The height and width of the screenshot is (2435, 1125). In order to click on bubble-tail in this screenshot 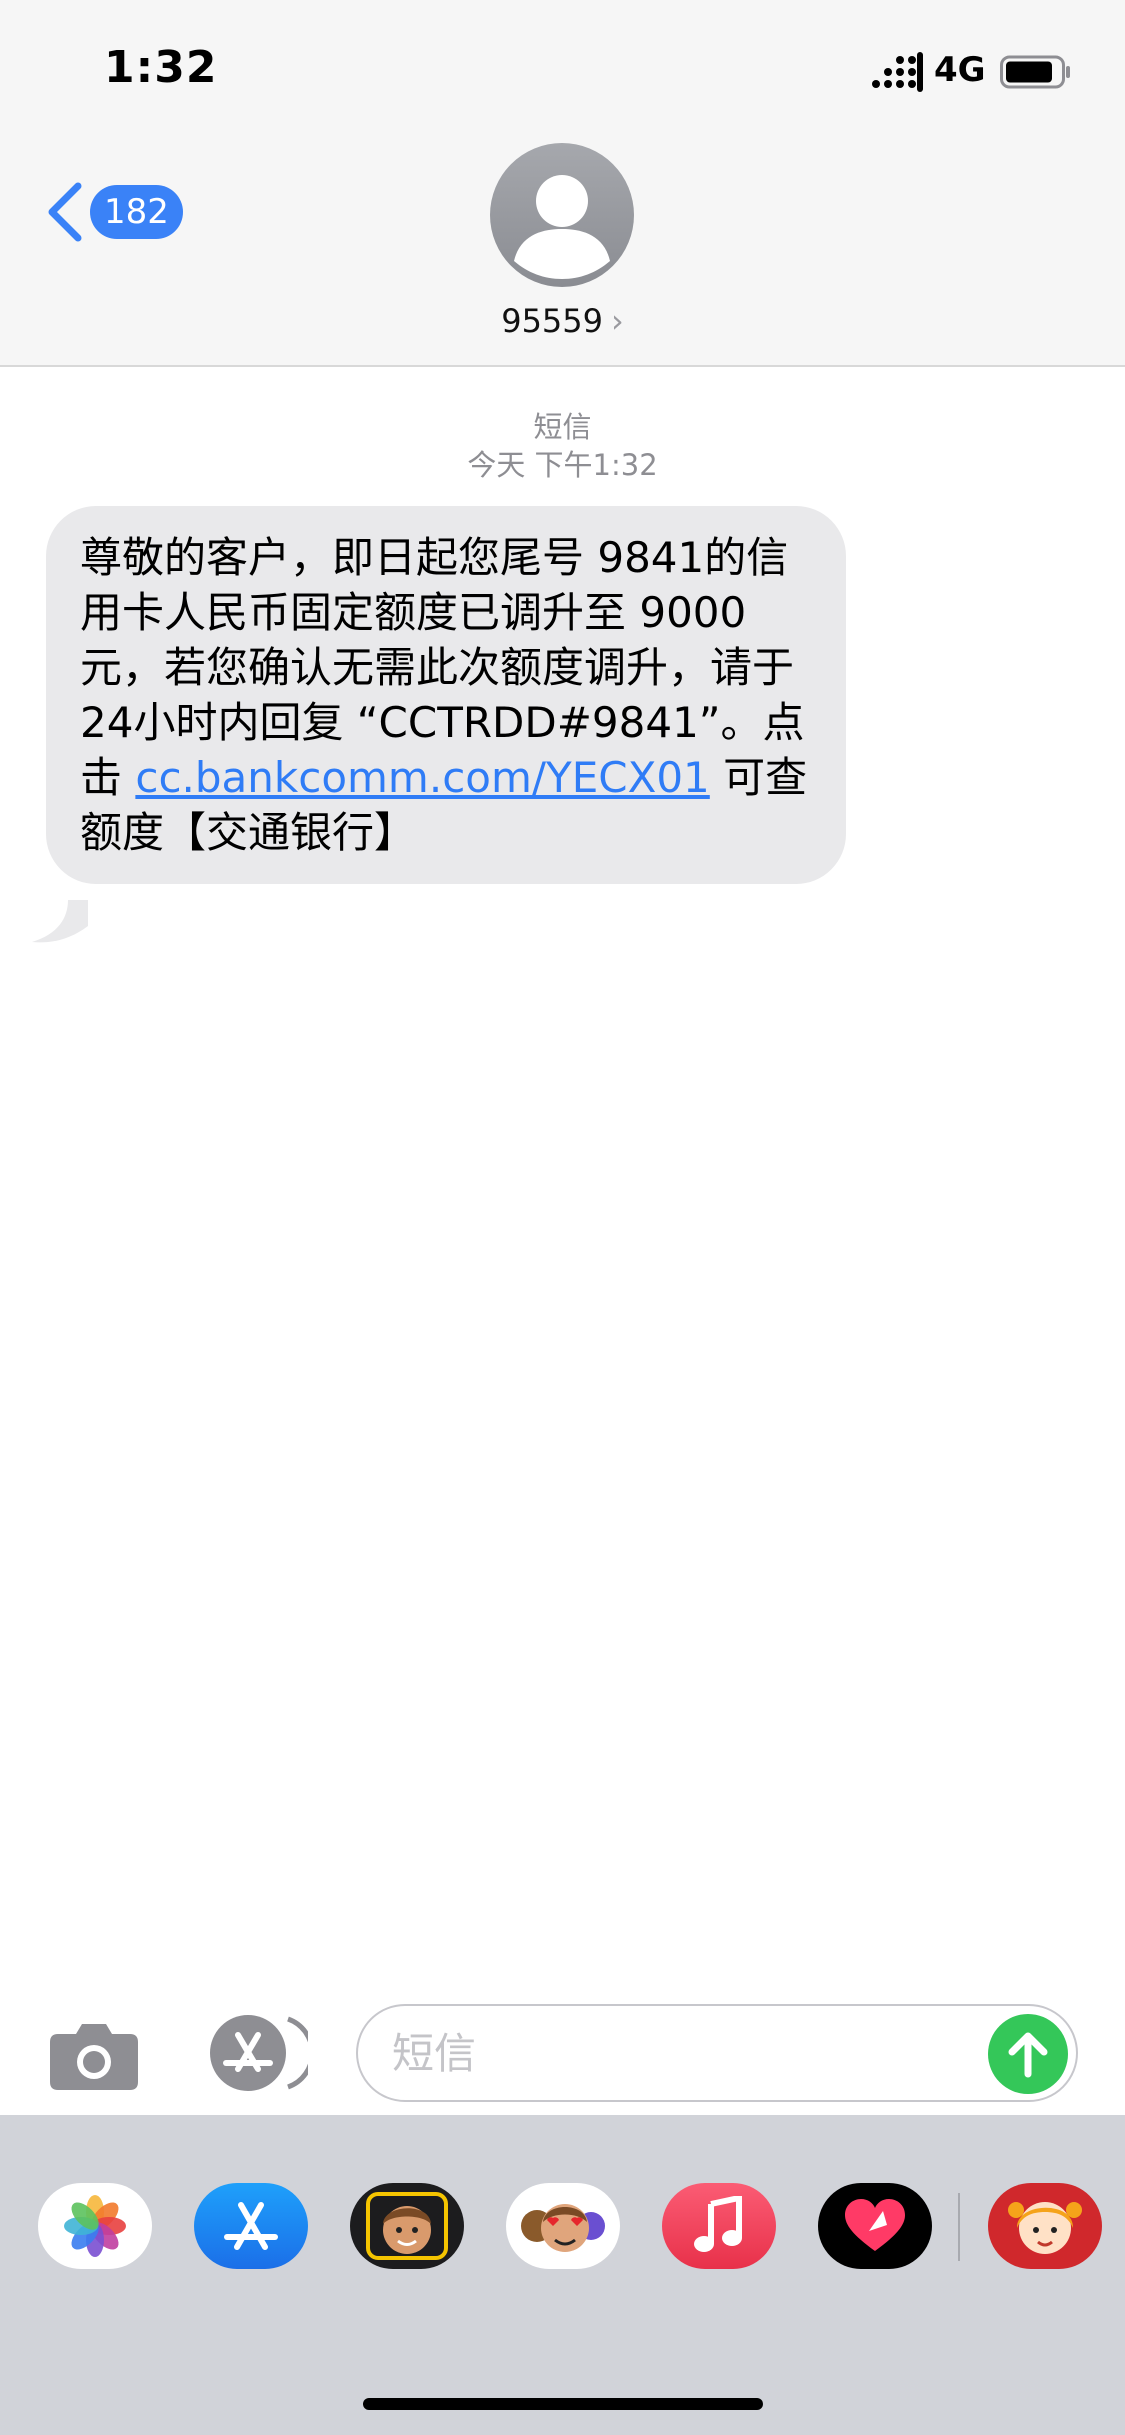, I will do `click(60, 921)`.